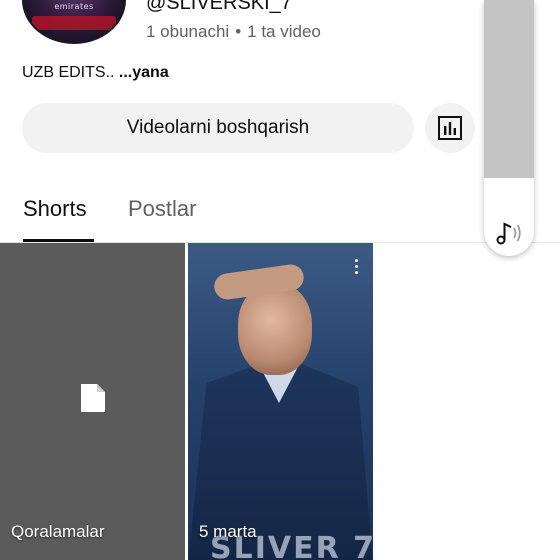 This screenshot has height=560, width=560. I want to click on description-more-link: ...yana, so click(144, 72).